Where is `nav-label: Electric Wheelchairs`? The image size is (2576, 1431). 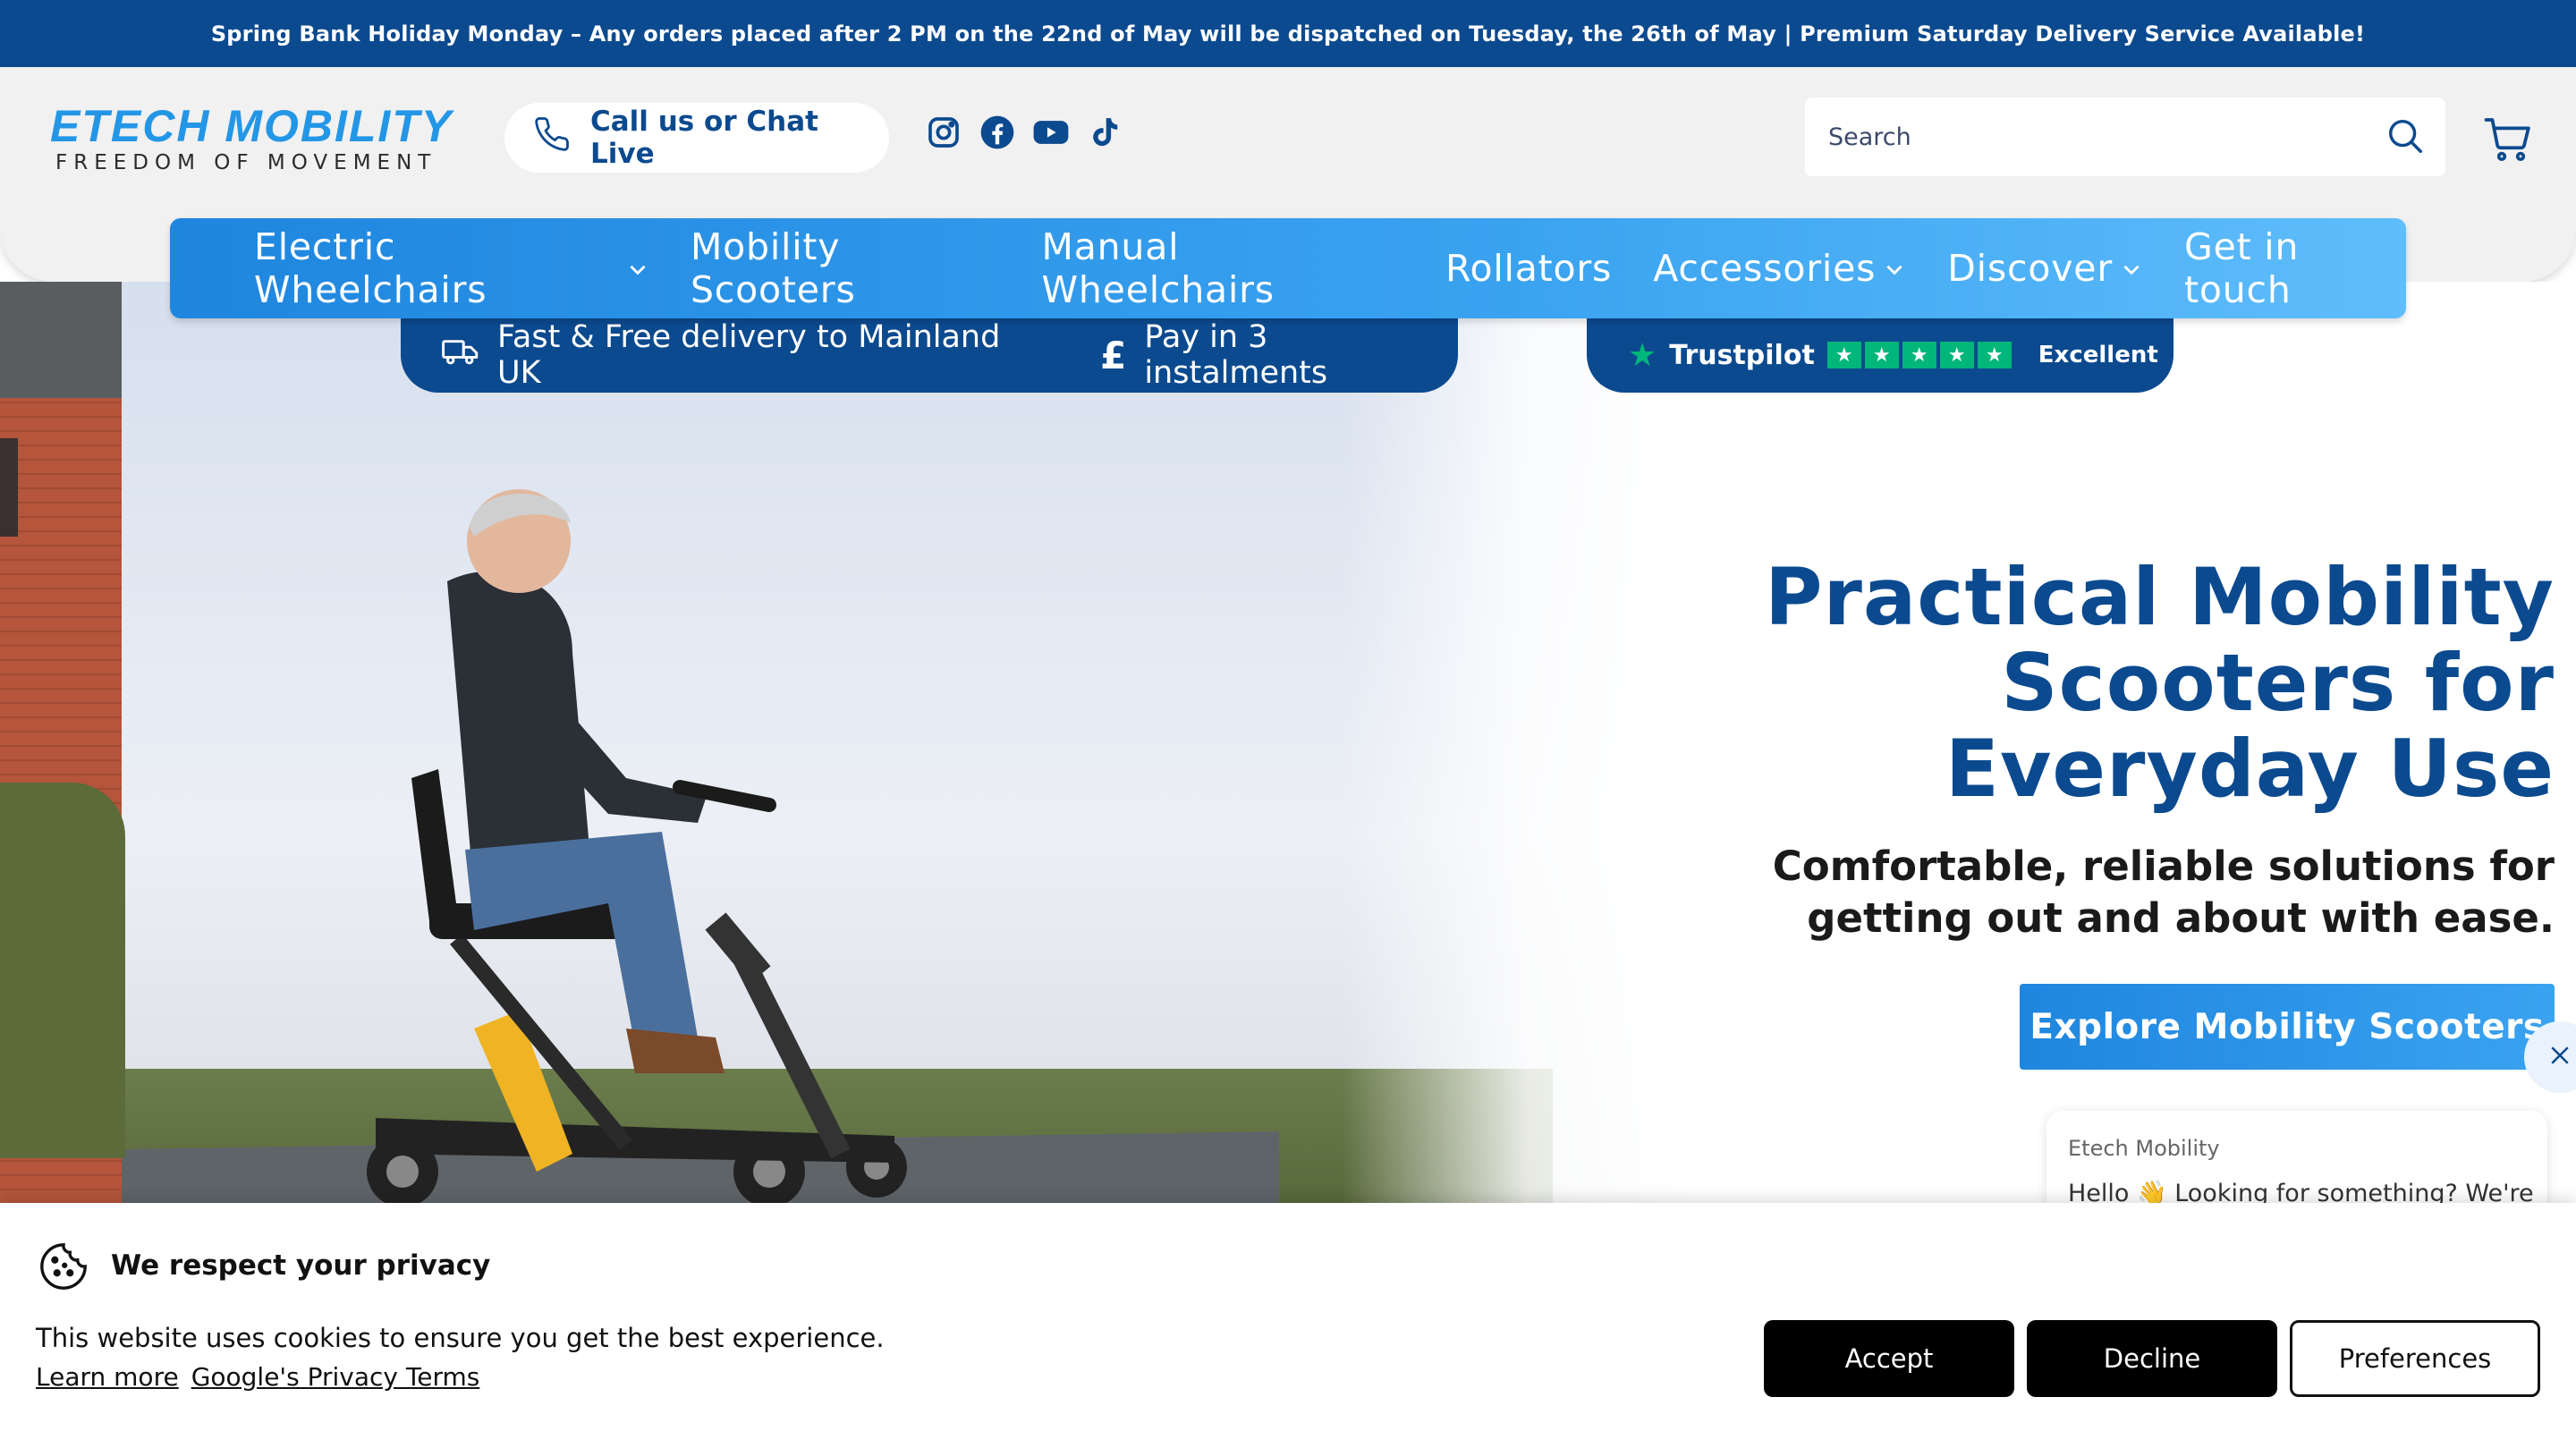
nav-label: Electric Wheelchairs is located at coordinates (370, 268).